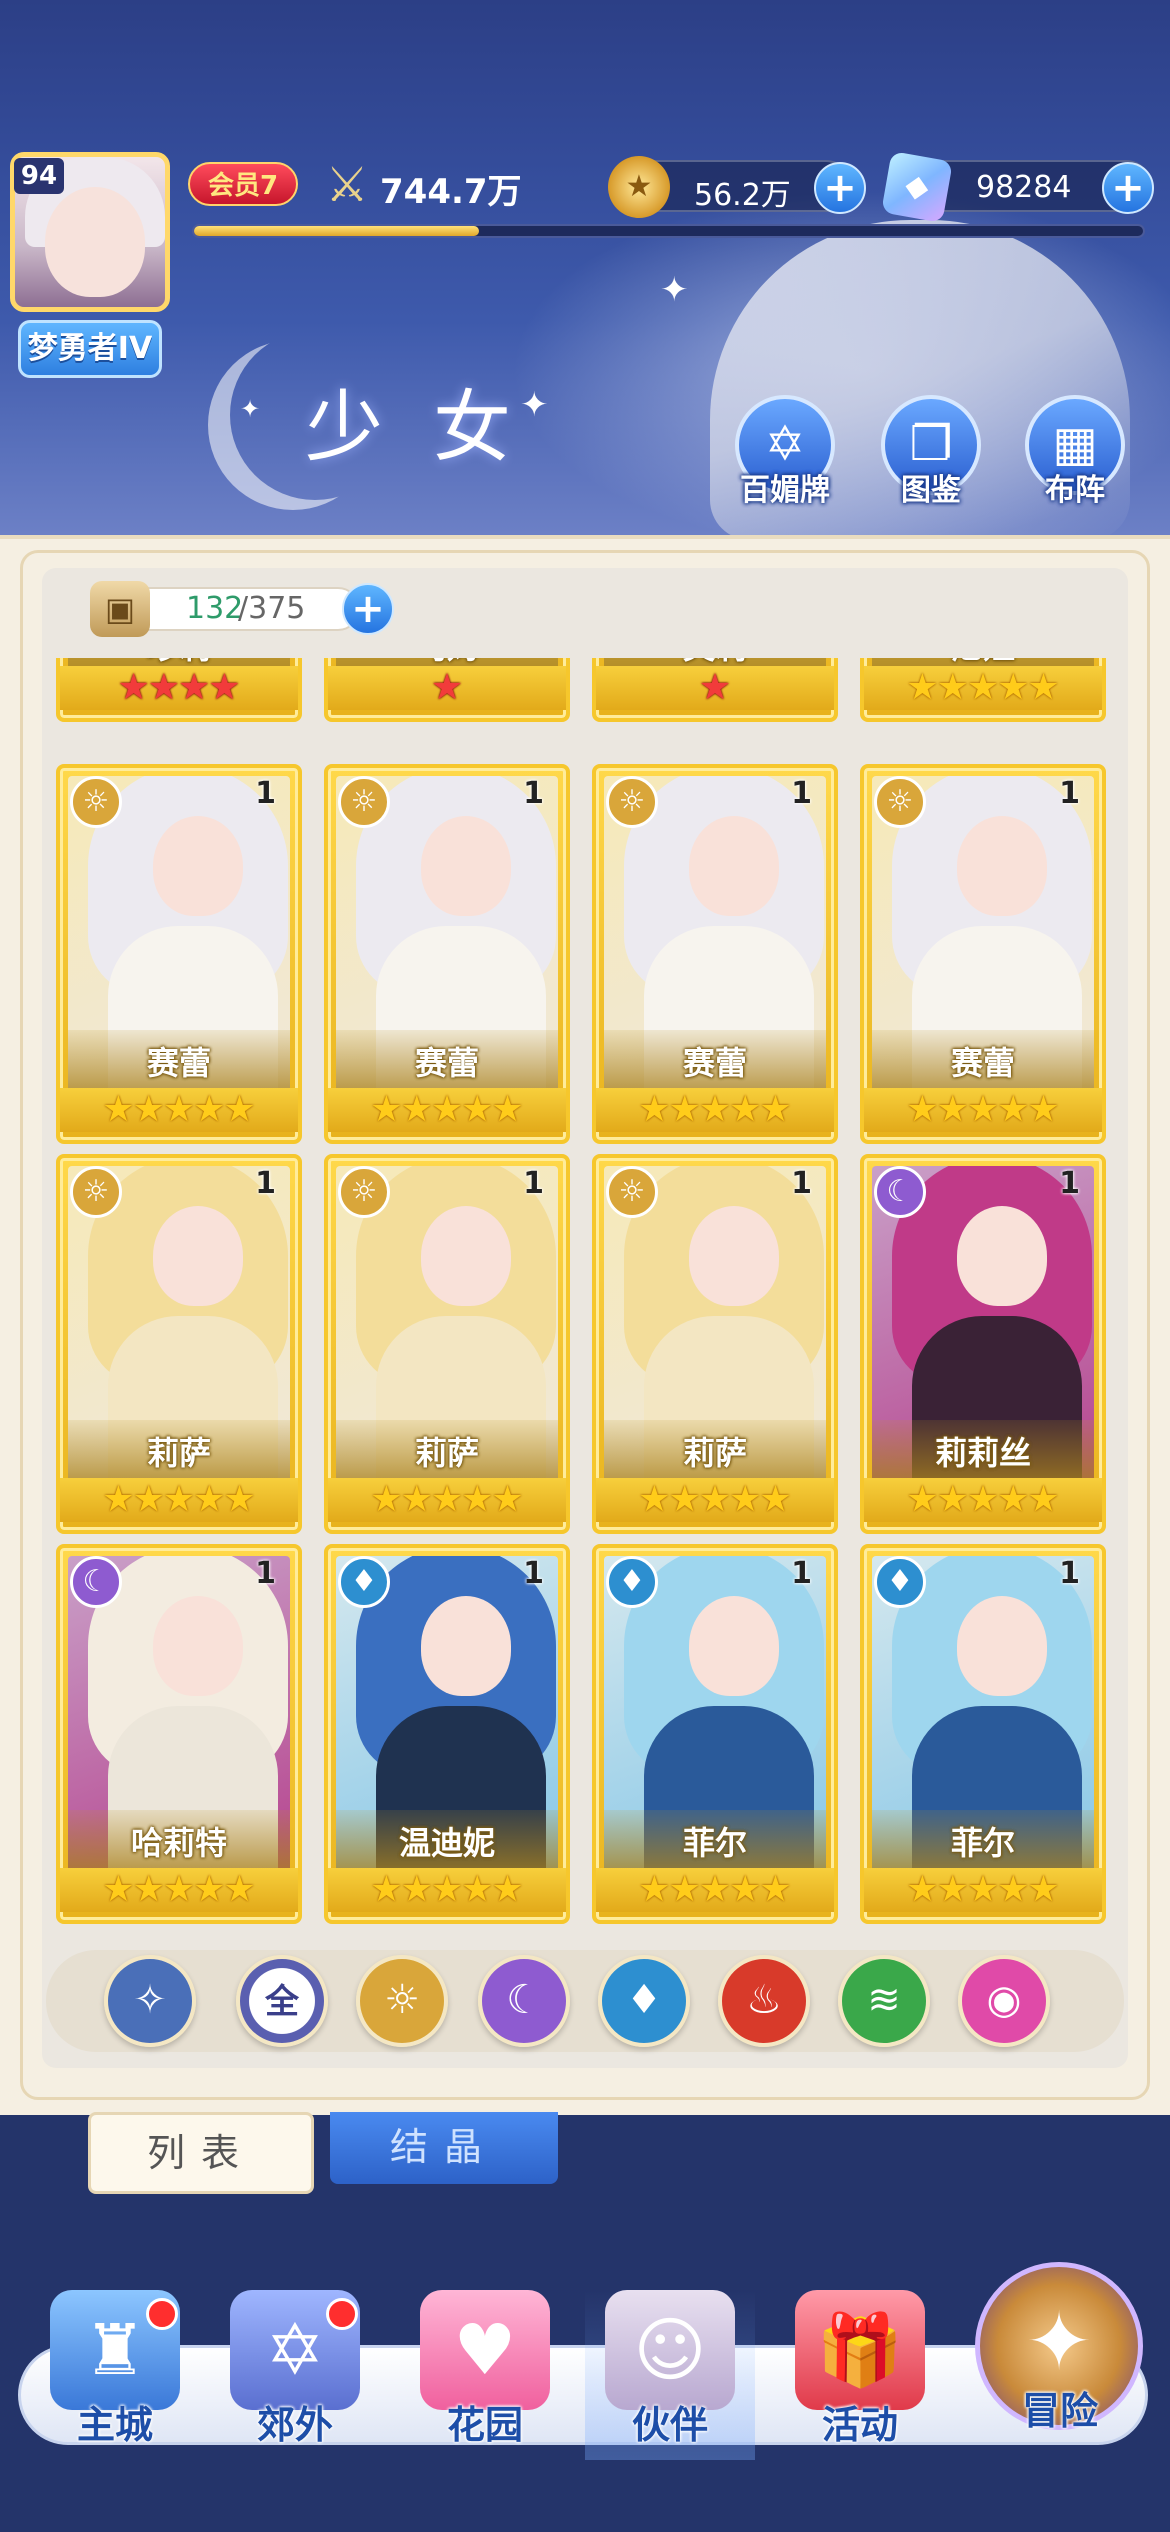 The height and width of the screenshot is (2532, 1170). I want to click on water-element-filter-button: ♦, so click(644, 2001).